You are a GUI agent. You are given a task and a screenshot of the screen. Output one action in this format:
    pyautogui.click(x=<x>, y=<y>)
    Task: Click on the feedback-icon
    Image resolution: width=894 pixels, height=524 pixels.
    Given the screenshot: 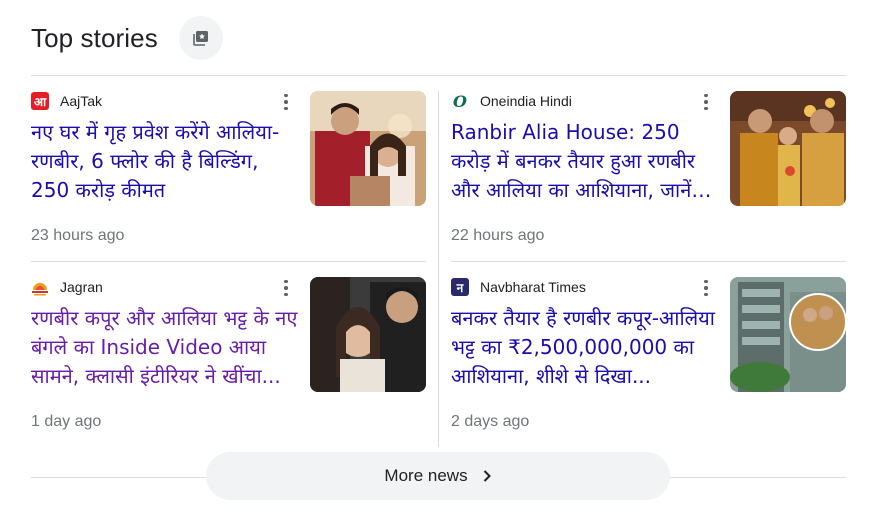 What is the action you would take?
    pyautogui.click(x=201, y=38)
    